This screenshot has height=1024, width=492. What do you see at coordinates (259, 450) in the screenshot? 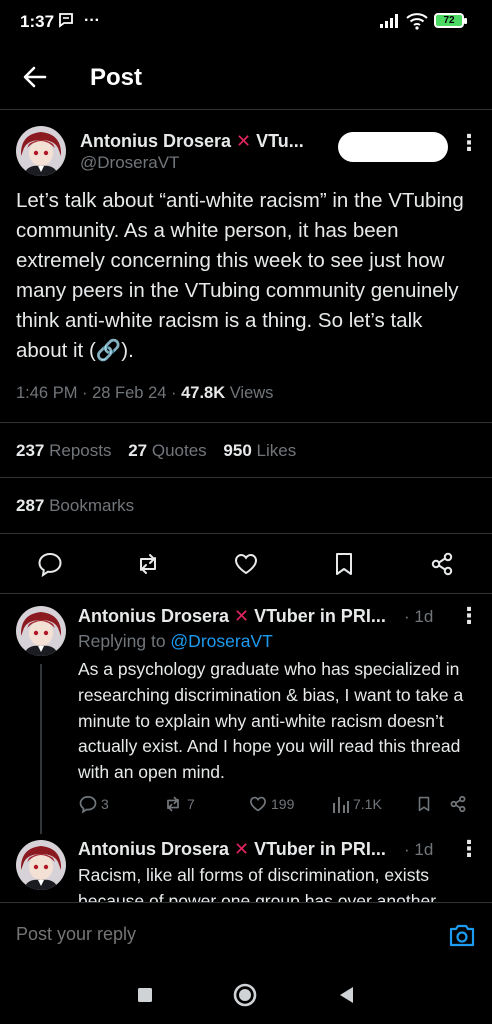
I see `likes-stat: 950 Likes` at bounding box center [259, 450].